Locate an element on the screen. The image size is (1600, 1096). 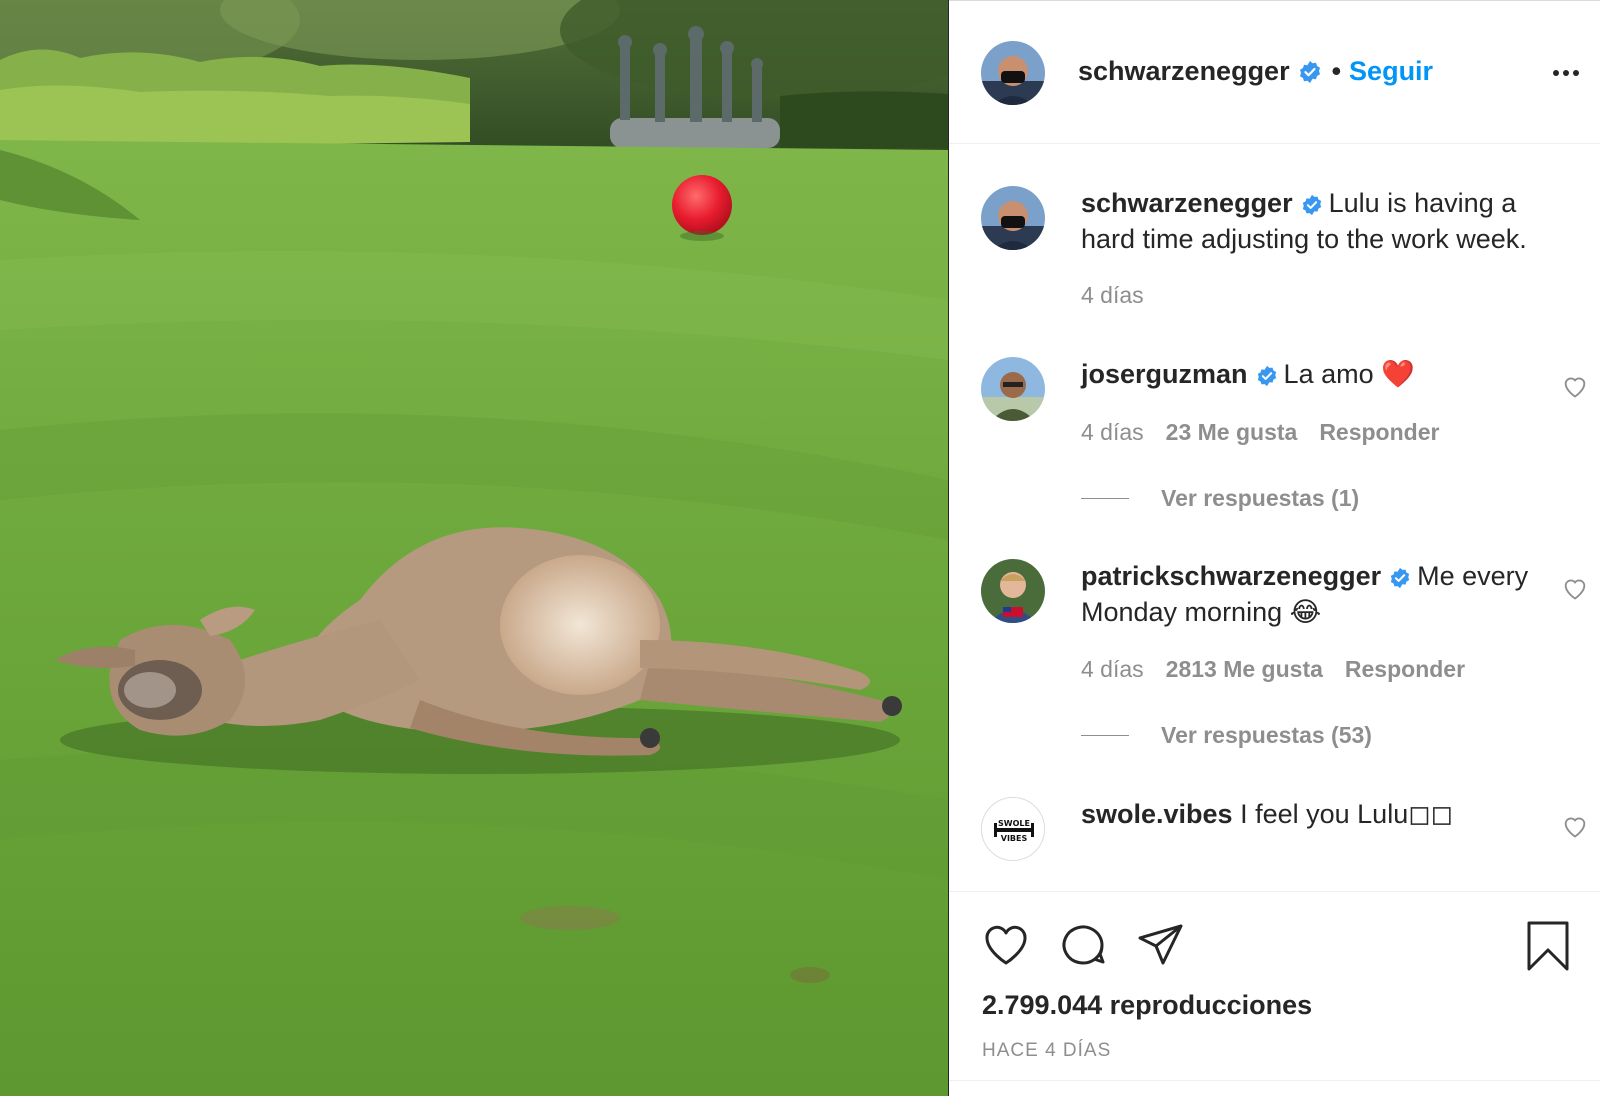
post-actions: 2.799.044 reproducciones HACE 4 DÍAS is located at coordinates (1274, 993).